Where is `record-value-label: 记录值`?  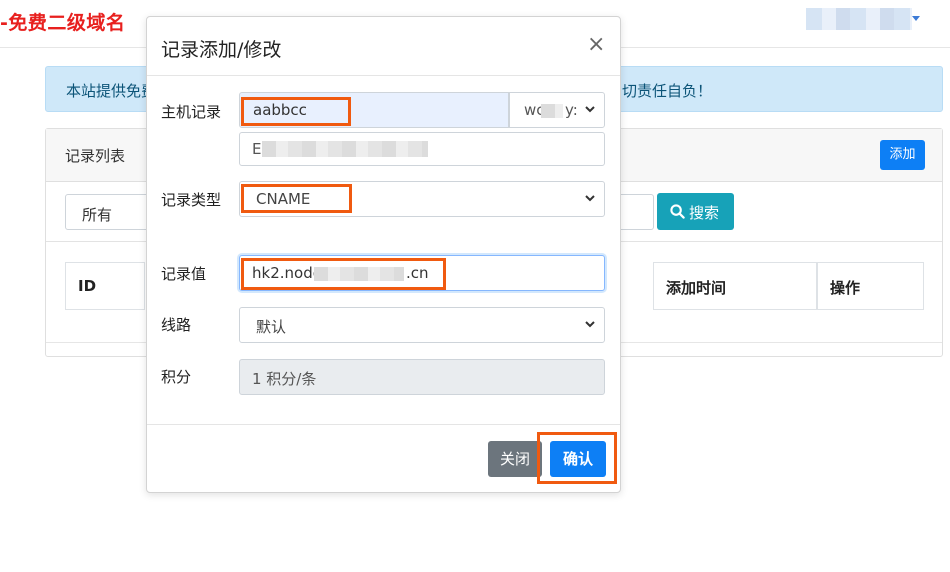 record-value-label: 记录值 is located at coordinates (184, 274).